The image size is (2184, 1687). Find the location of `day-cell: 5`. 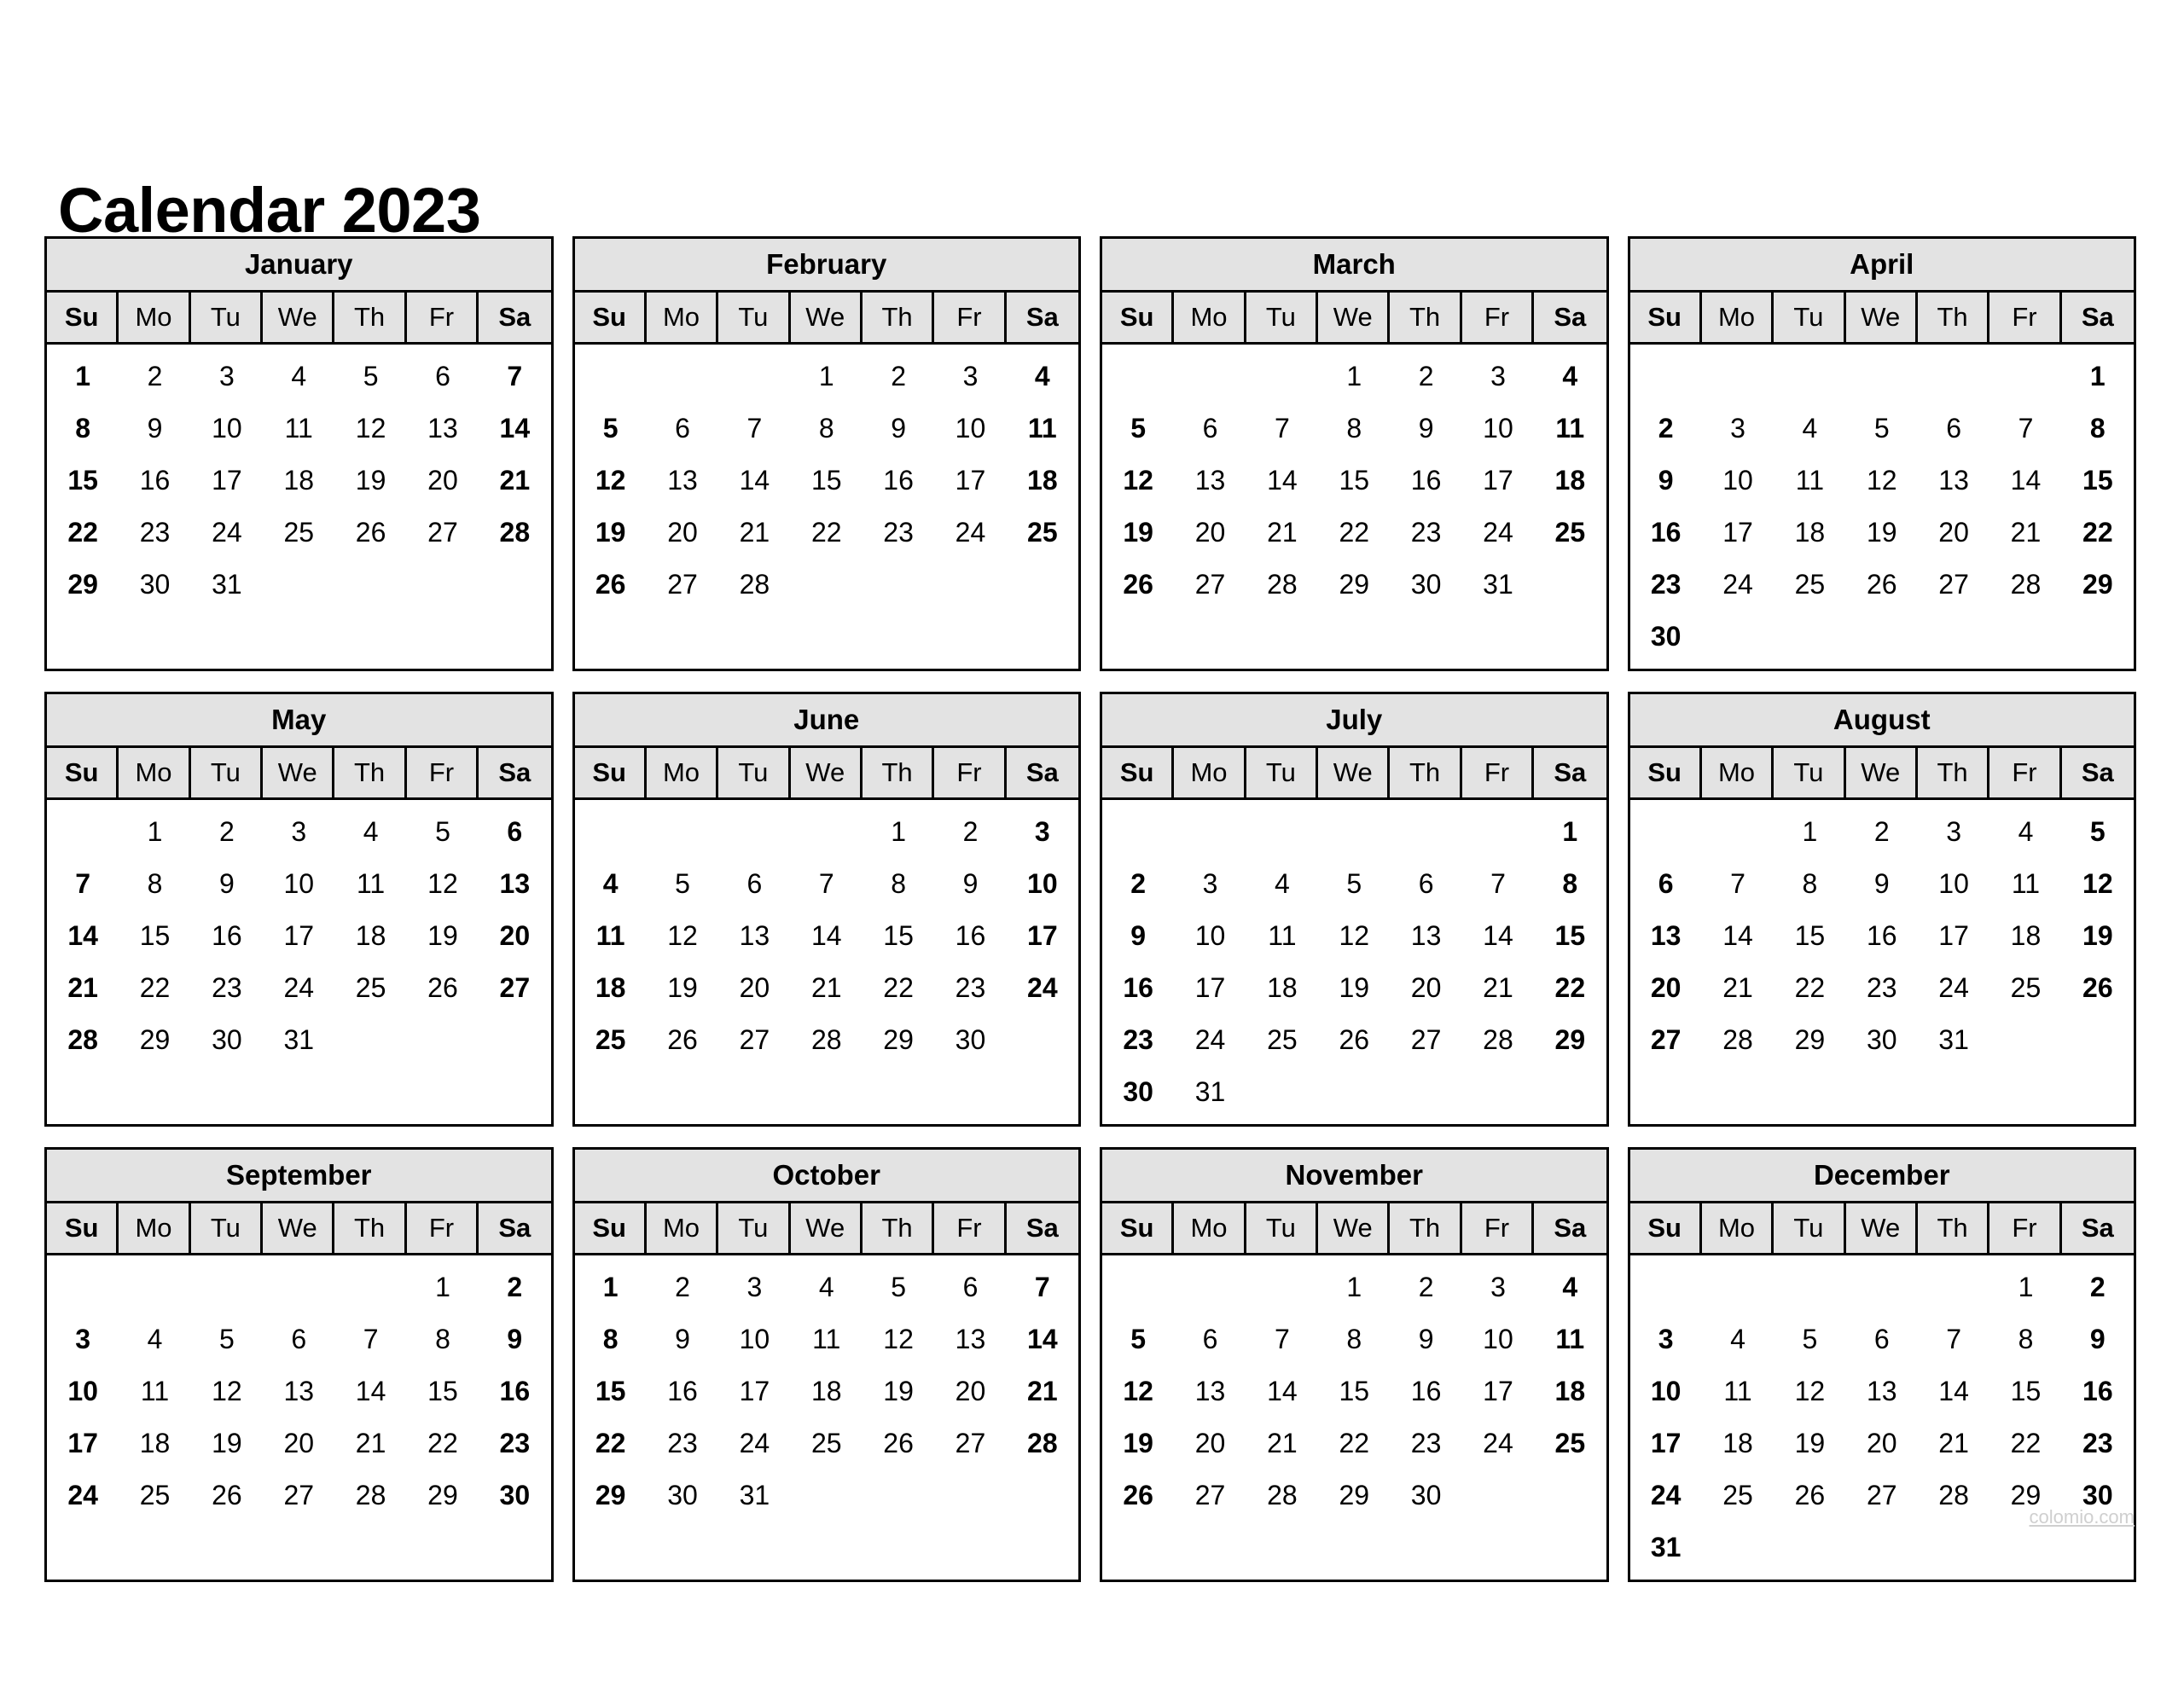

day-cell: 5 is located at coordinates (227, 1339).